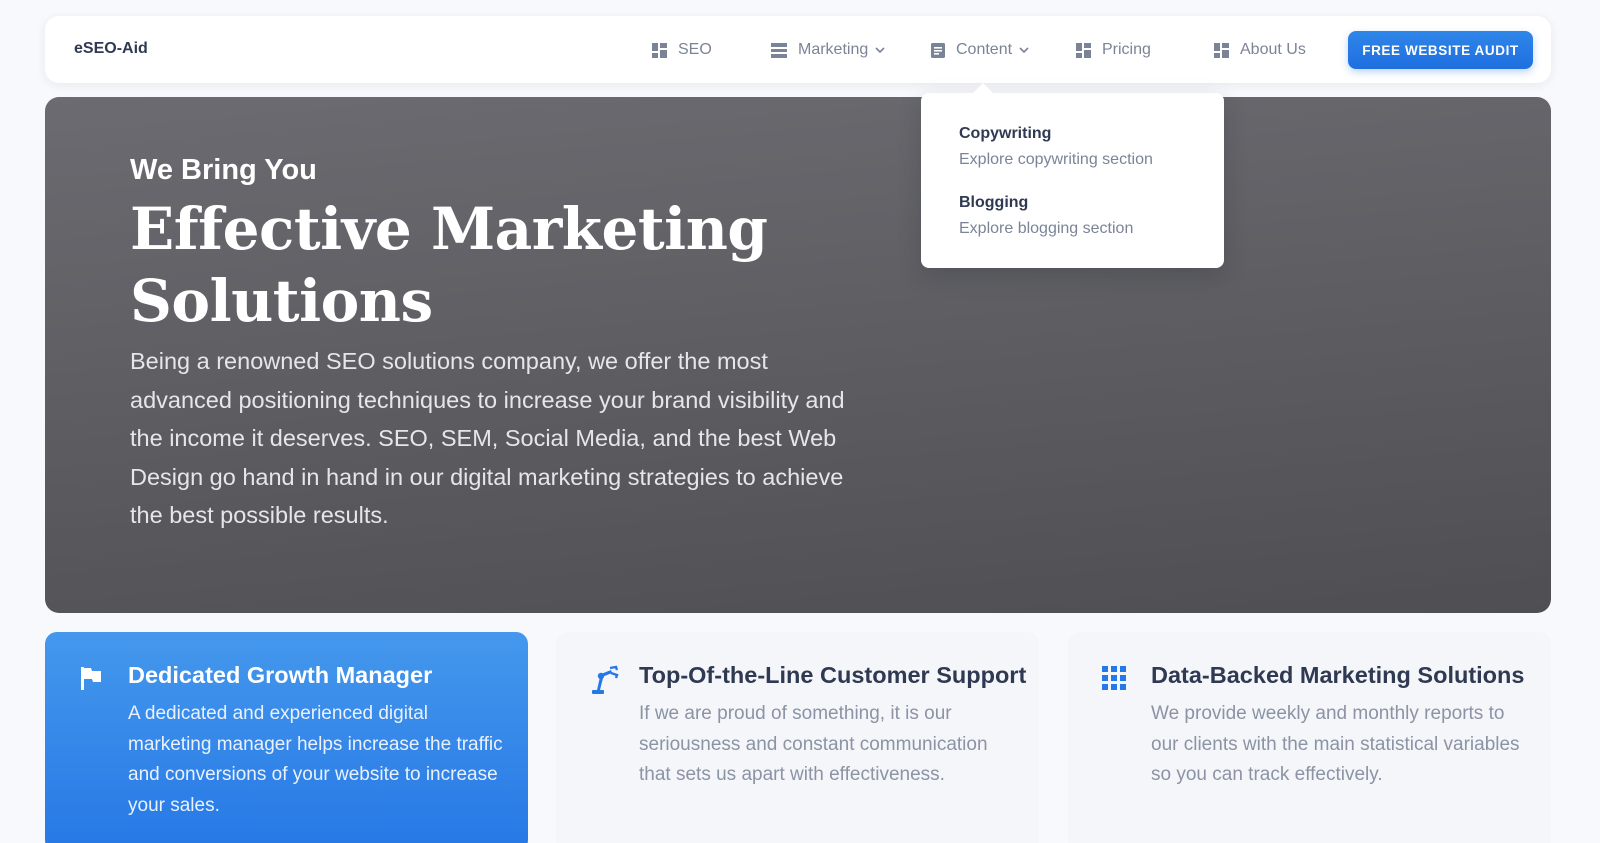 This screenshot has width=1600, height=843. Describe the element at coordinates (1005, 133) in the screenshot. I see `dropdown-item-title: Copywriting` at that location.